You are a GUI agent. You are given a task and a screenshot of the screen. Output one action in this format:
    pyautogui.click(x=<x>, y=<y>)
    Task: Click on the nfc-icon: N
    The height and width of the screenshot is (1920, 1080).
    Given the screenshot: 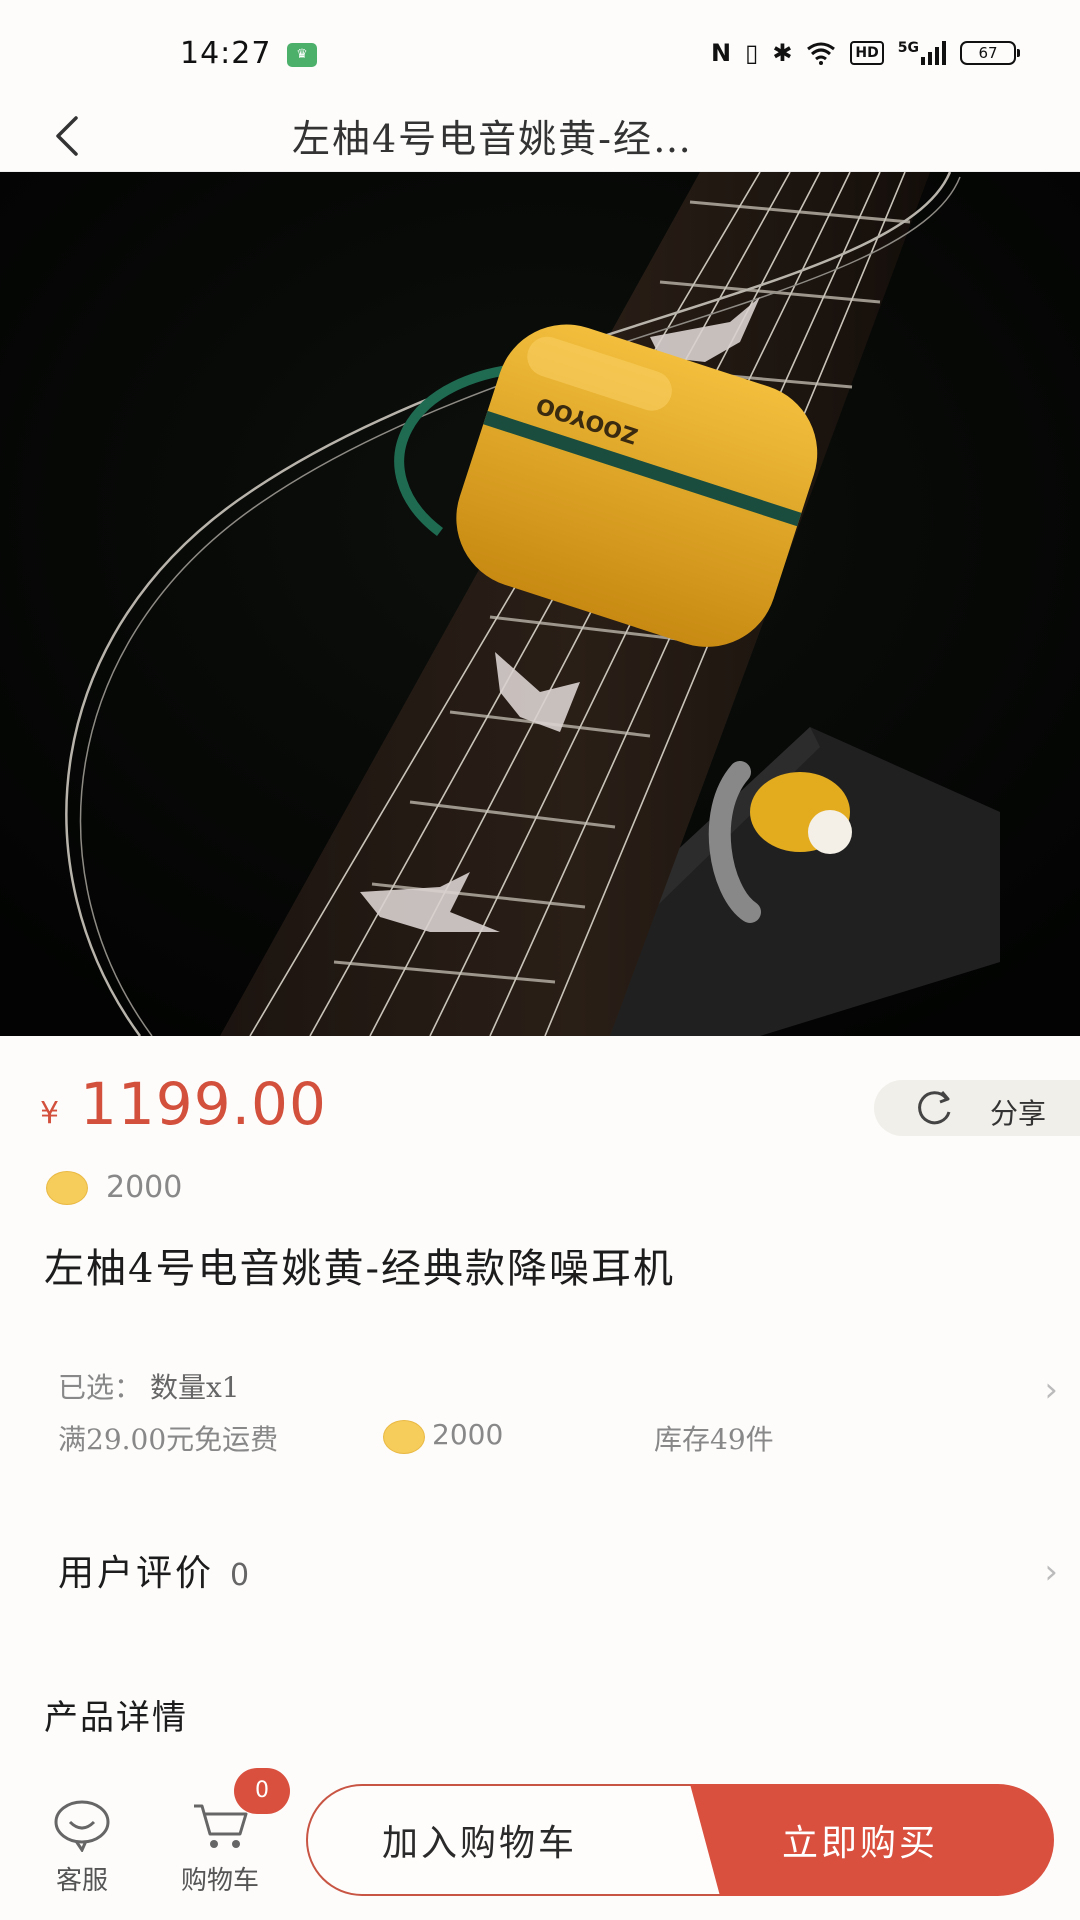 What is the action you would take?
    pyautogui.click(x=721, y=53)
    